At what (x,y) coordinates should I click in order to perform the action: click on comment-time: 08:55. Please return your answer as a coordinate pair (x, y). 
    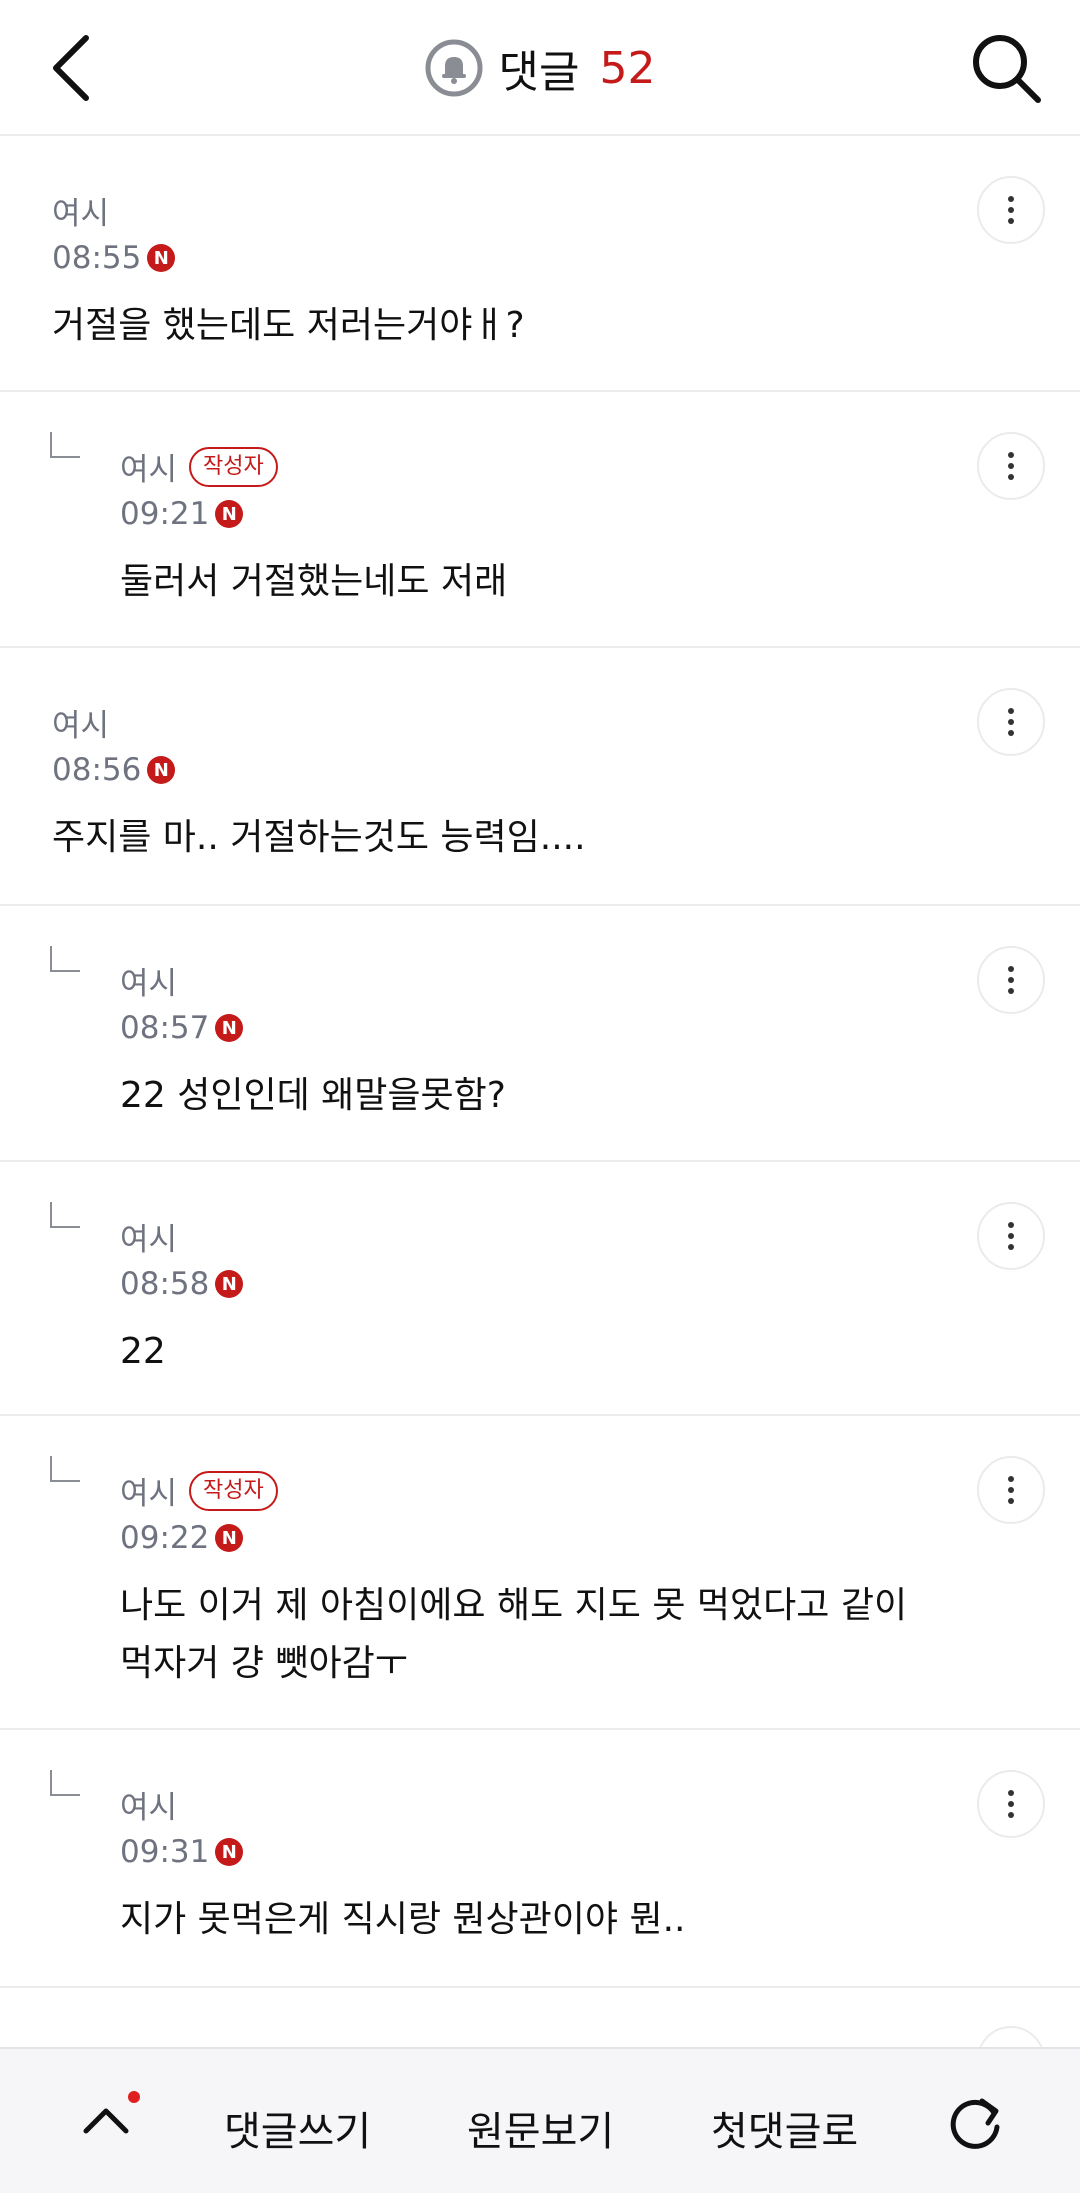
    Looking at the image, I should click on (97, 258).